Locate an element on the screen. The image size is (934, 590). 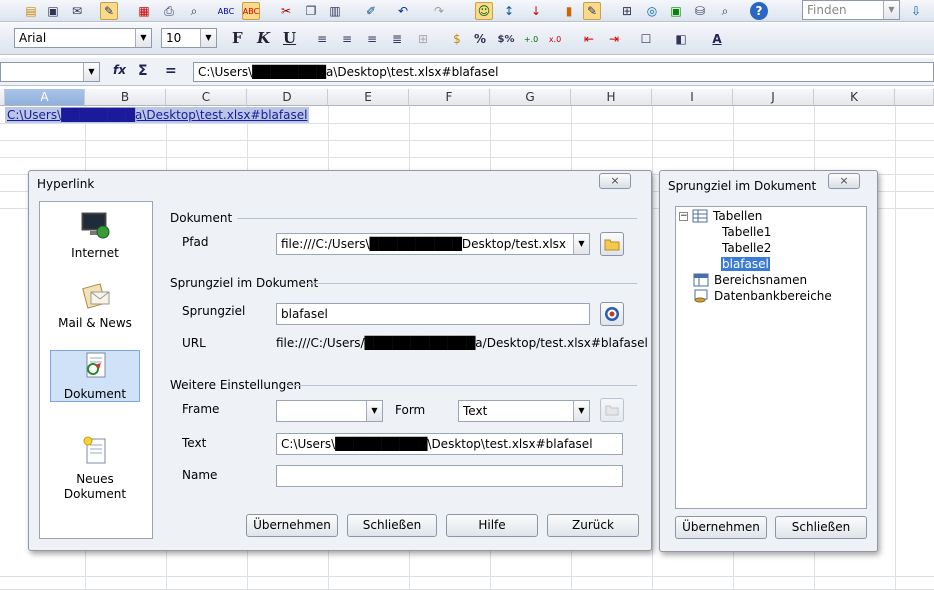
category-new-document: Neues Dokument is located at coordinates (95, 460).